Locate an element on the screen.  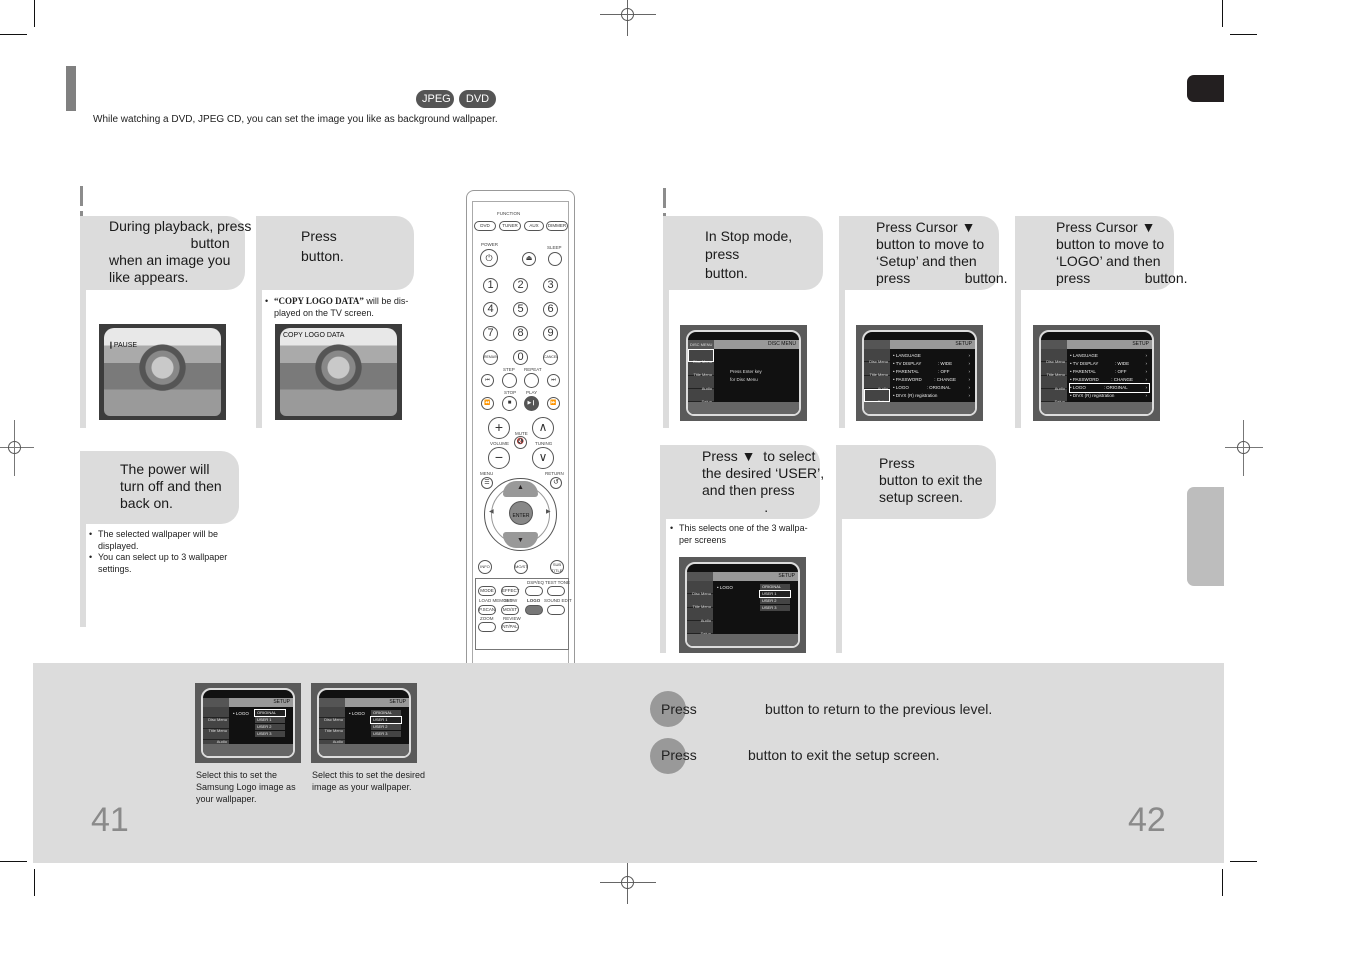
enter-button: ENTER is located at coordinates (521, 513).